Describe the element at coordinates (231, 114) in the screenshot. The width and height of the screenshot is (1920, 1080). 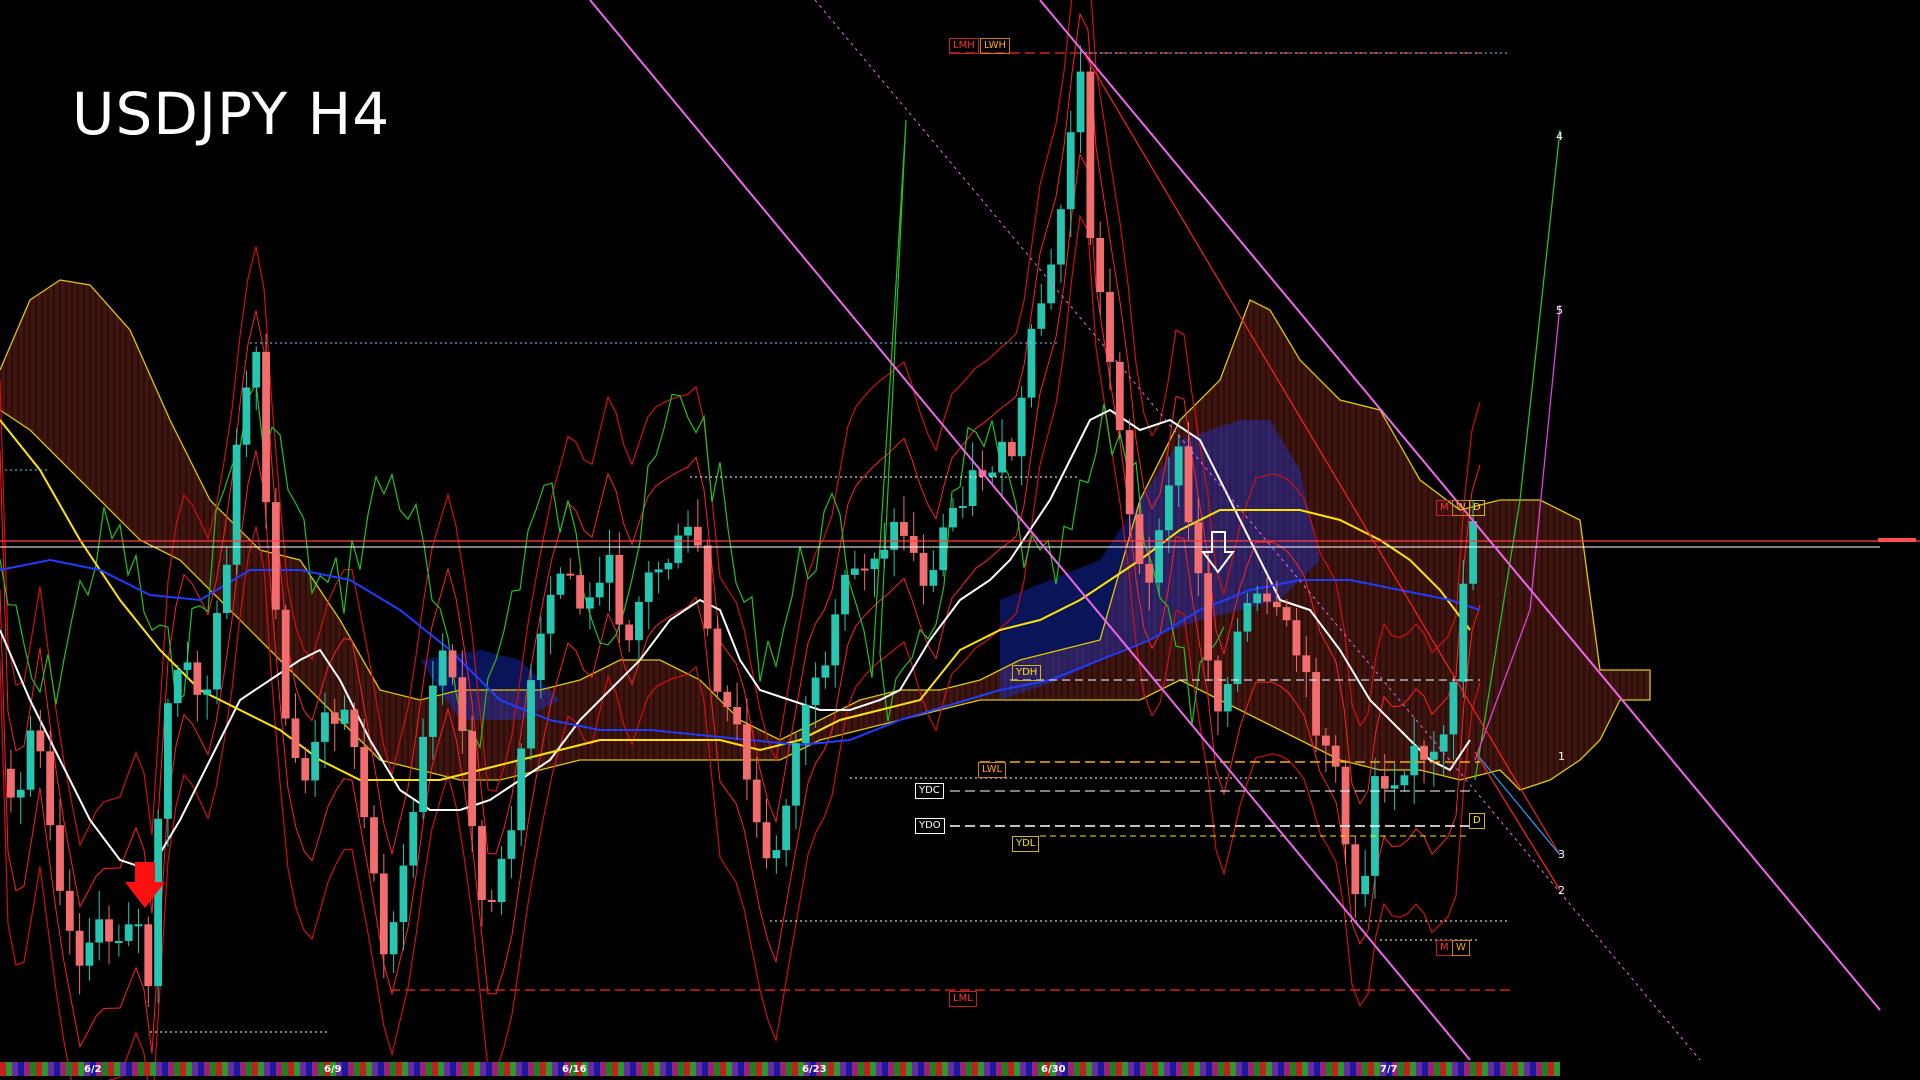
I see `chart-title: USDJPY H4` at that location.